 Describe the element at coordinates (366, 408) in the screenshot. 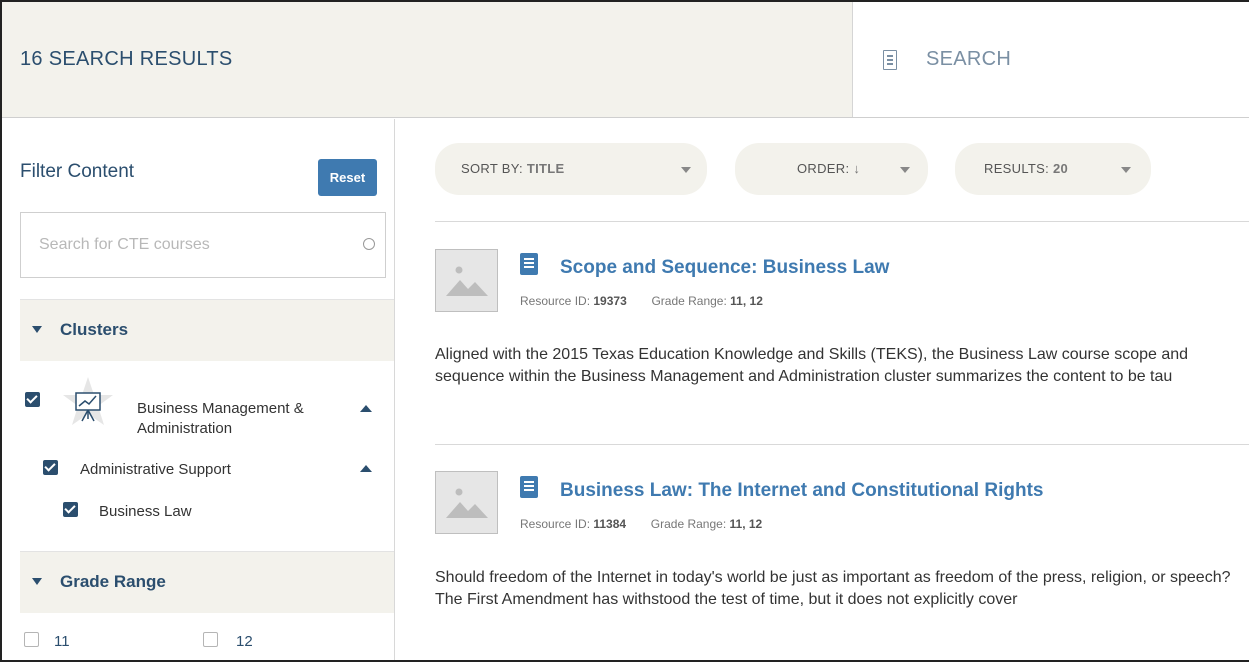

I see `collapse-business-management-icon` at that location.